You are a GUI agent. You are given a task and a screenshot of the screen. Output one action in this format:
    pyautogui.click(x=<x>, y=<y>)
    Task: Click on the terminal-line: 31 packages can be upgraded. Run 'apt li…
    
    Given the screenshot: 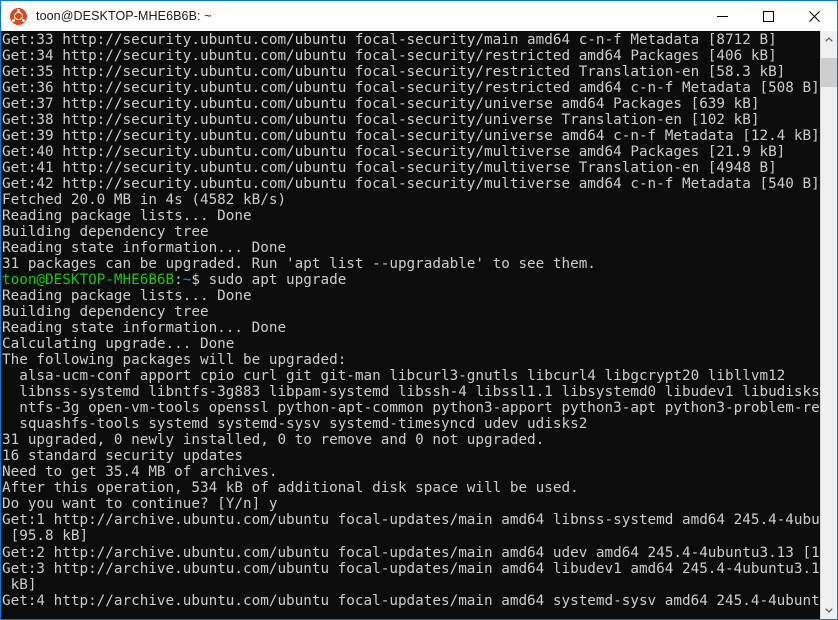 What is the action you would take?
    pyautogui.click(x=299, y=264)
    